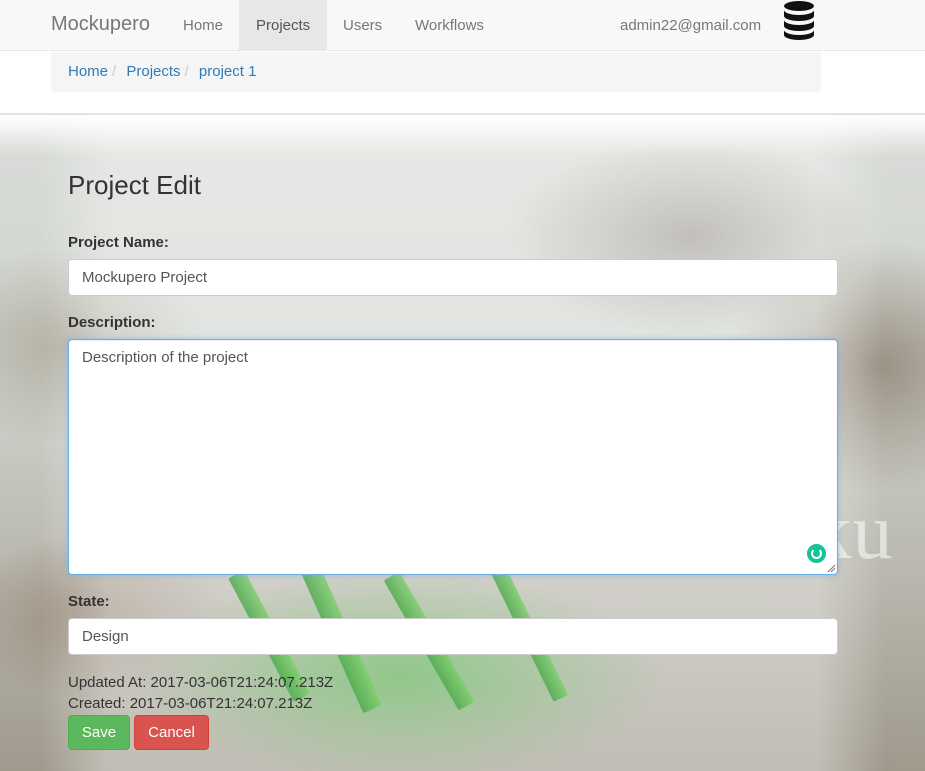 The image size is (925, 771). What do you see at coordinates (89, 601) in the screenshot?
I see `state-label: State:` at bounding box center [89, 601].